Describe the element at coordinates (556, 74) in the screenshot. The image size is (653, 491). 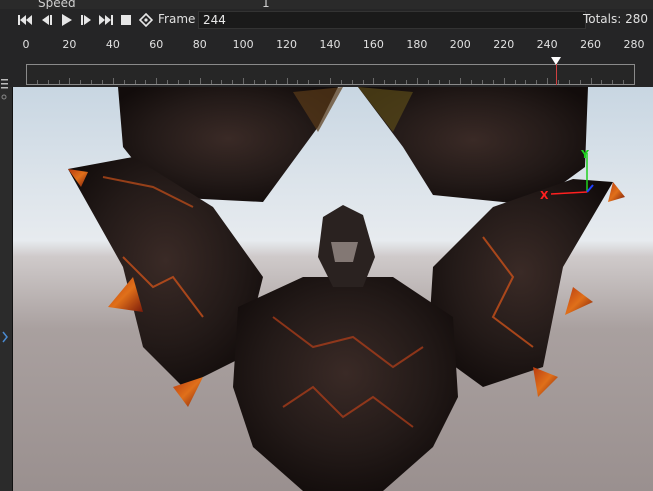
I see `playhead-line` at that location.